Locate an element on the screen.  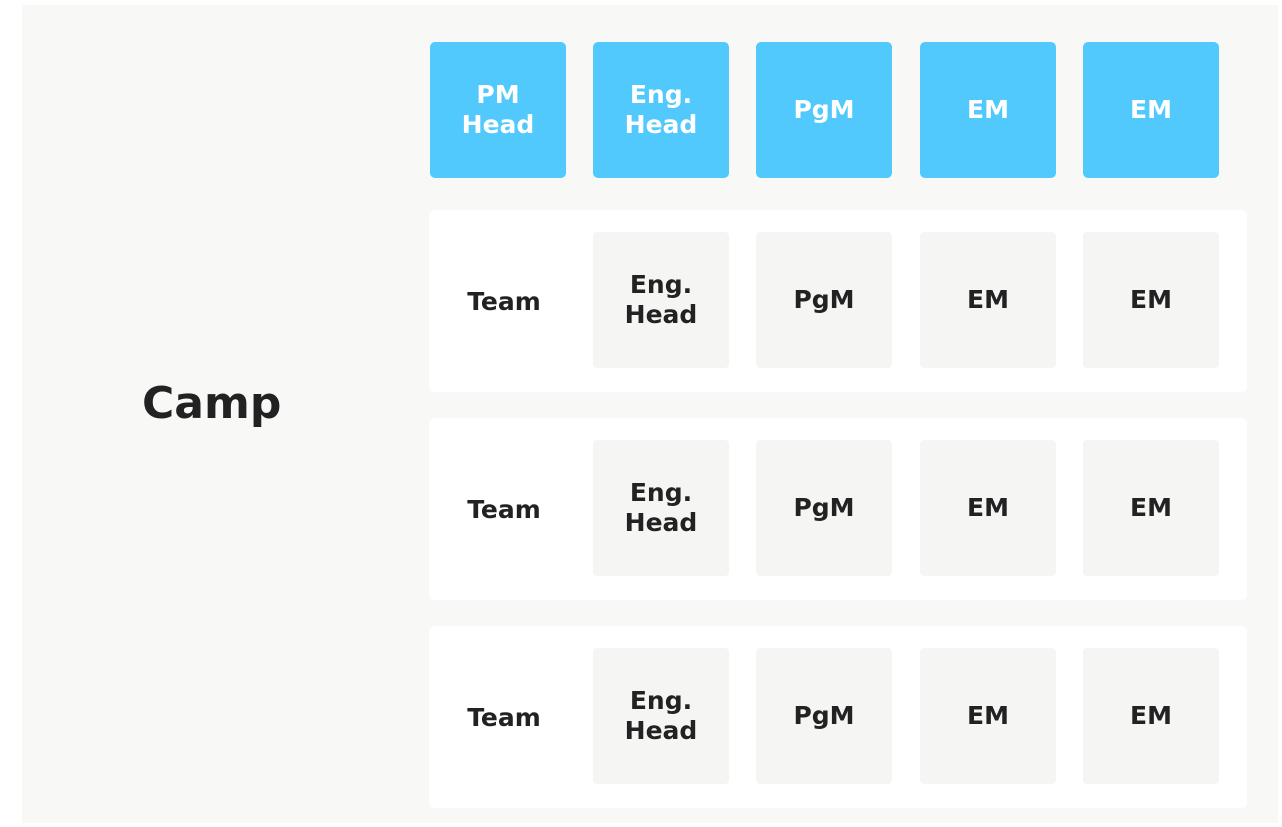
header-role-pm-head: PM Head is located at coordinates (498, 110).